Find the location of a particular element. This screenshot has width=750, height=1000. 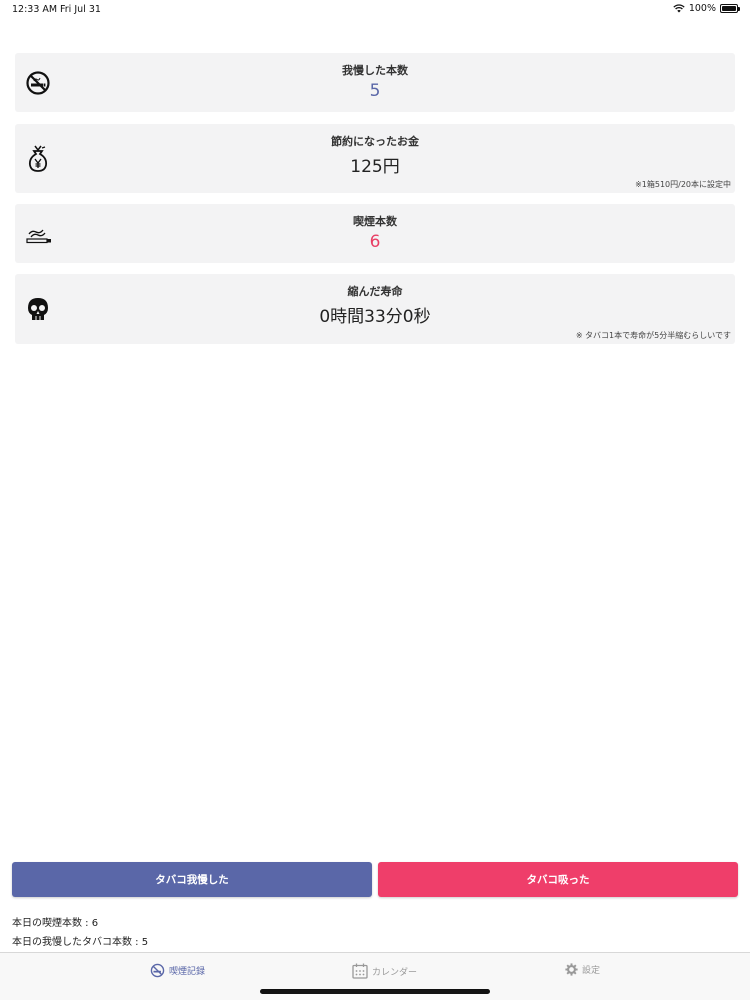

calendar-icon is located at coordinates (360, 971).